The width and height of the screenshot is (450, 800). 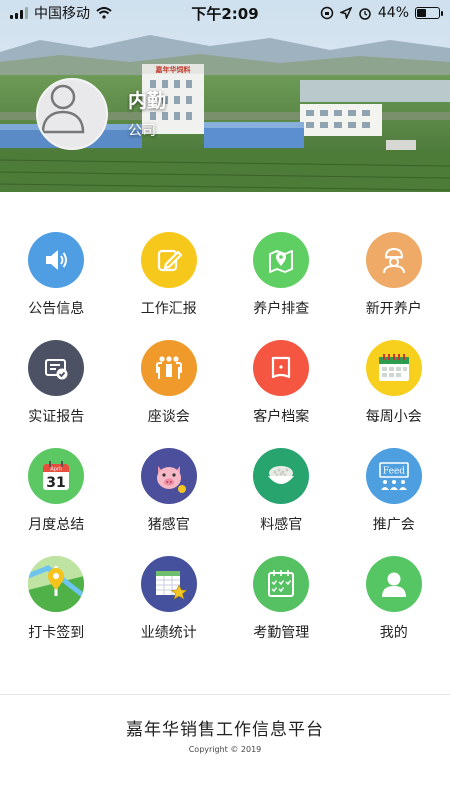 I want to click on menu-item-verification-report: 实证报告, so click(x=56, y=383).